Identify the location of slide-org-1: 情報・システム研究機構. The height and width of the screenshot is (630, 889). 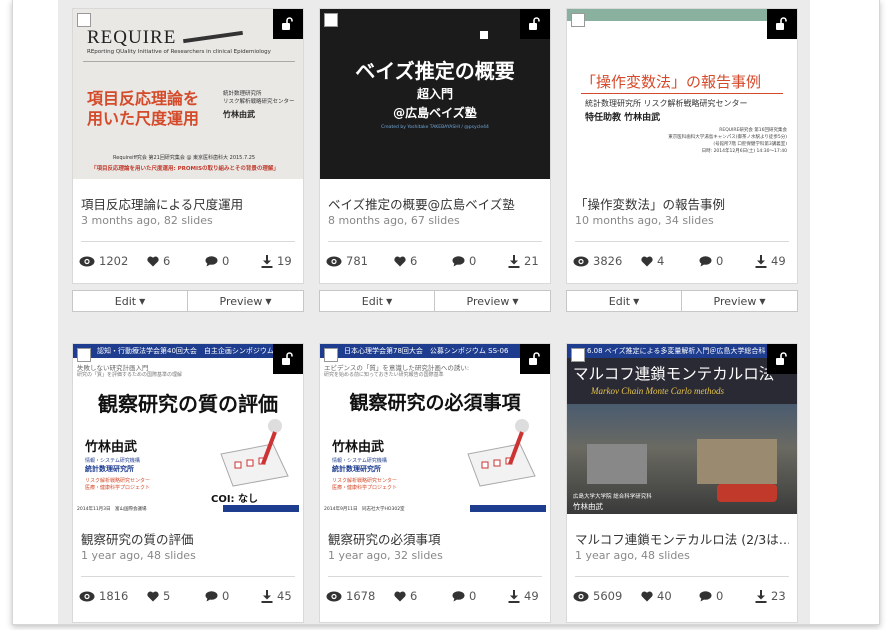
(112, 461).